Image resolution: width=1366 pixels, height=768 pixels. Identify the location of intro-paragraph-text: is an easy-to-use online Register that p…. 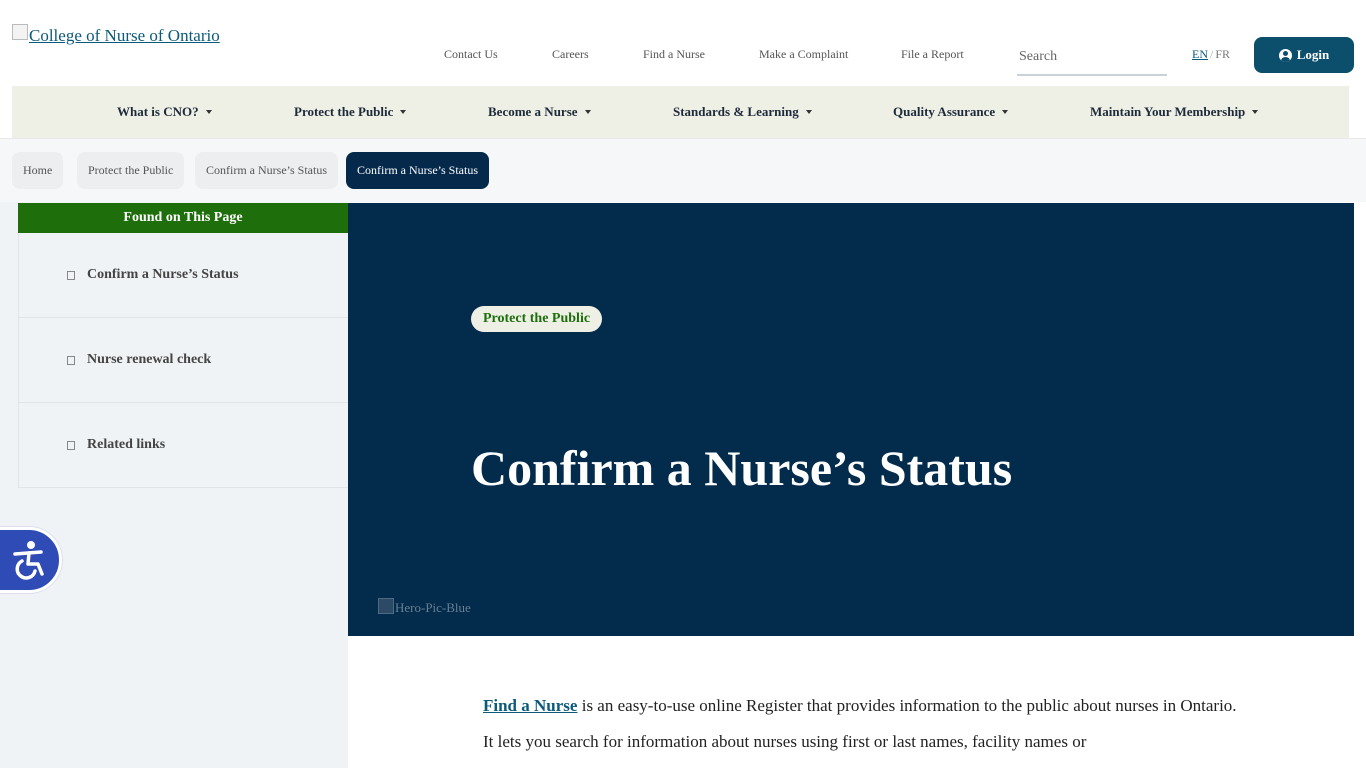
(860, 723).